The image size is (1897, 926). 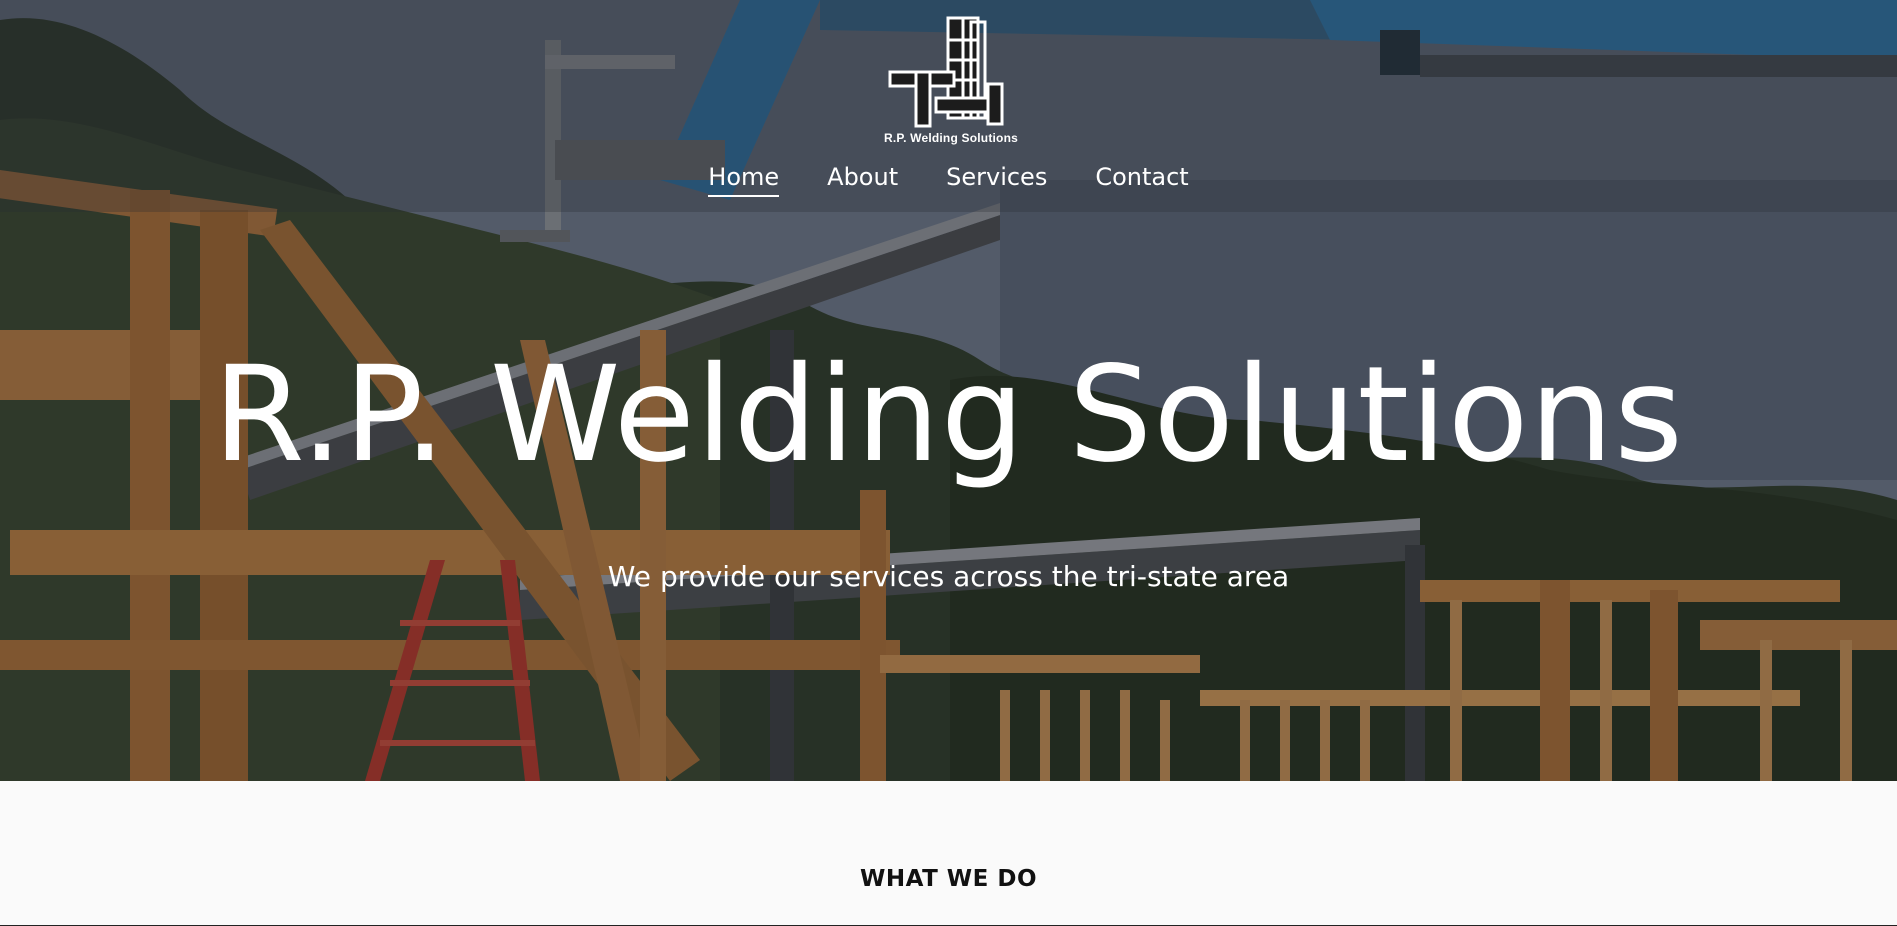 I want to click on nav-item-contact: Contact, so click(x=1141, y=180).